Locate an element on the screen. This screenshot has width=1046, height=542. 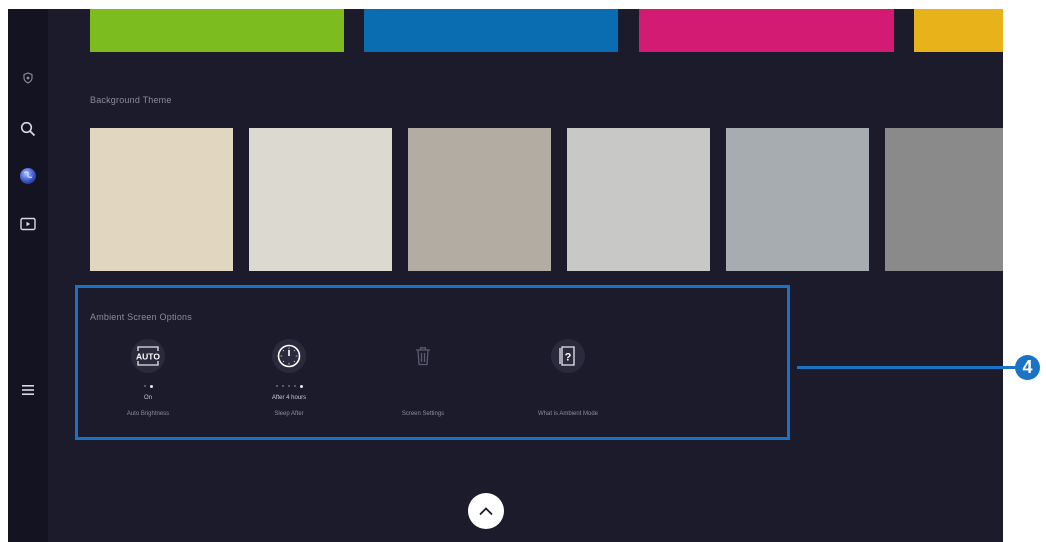
search-icon is located at coordinates (28, 129).